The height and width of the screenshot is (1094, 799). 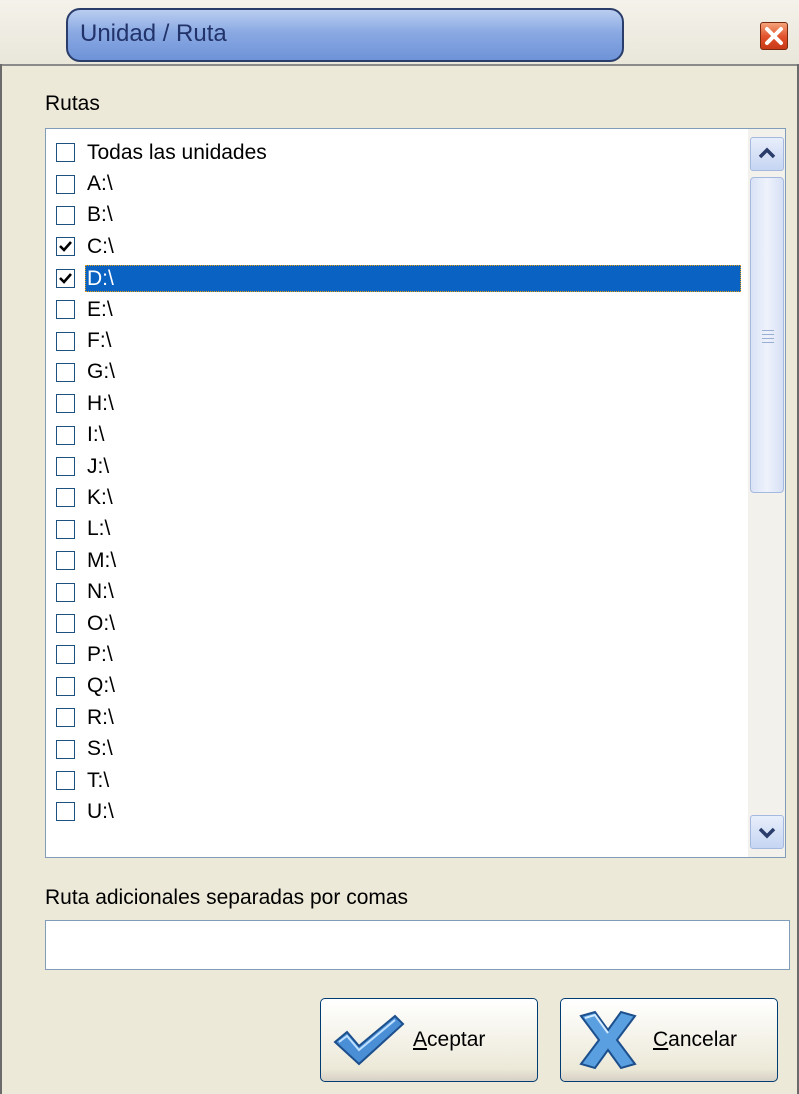 What do you see at coordinates (100, 654) in the screenshot?
I see `list-item-label: P:\` at bounding box center [100, 654].